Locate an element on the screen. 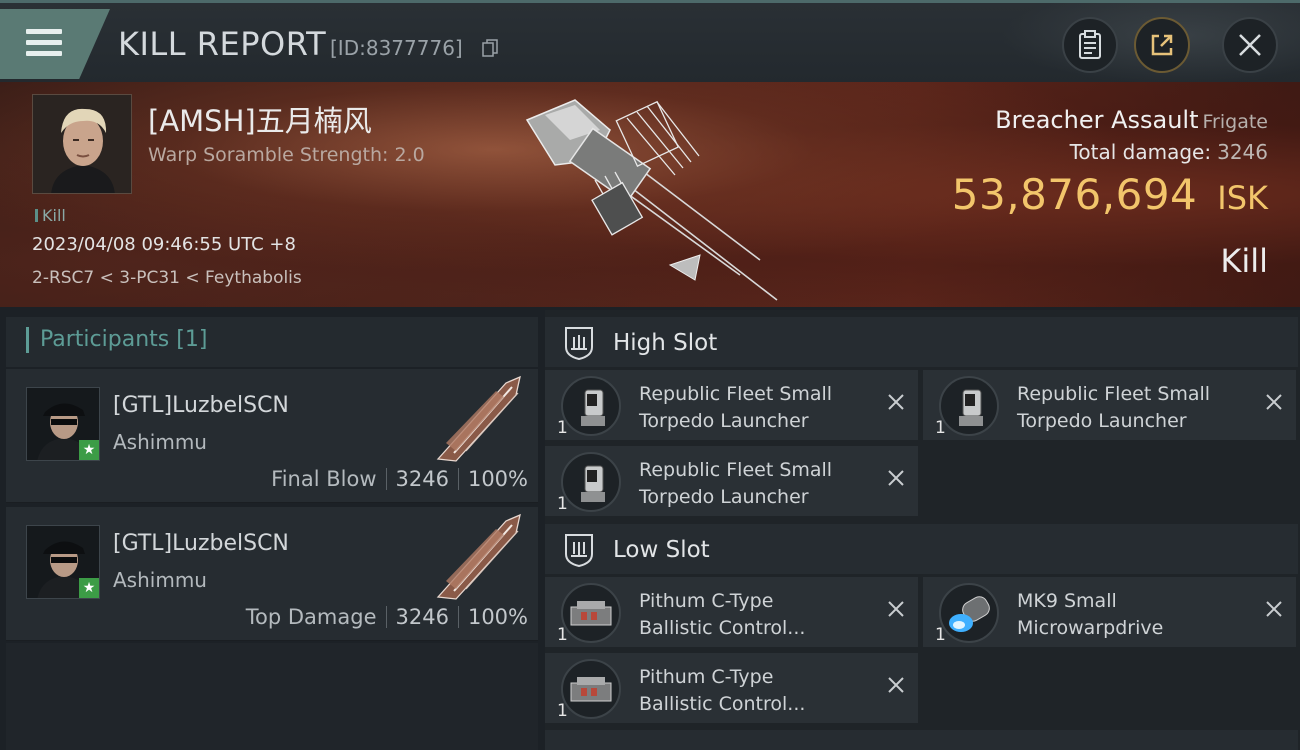 Image resolution: width=1300 pixels, height=750 pixels. share-button is located at coordinates (1162, 45).